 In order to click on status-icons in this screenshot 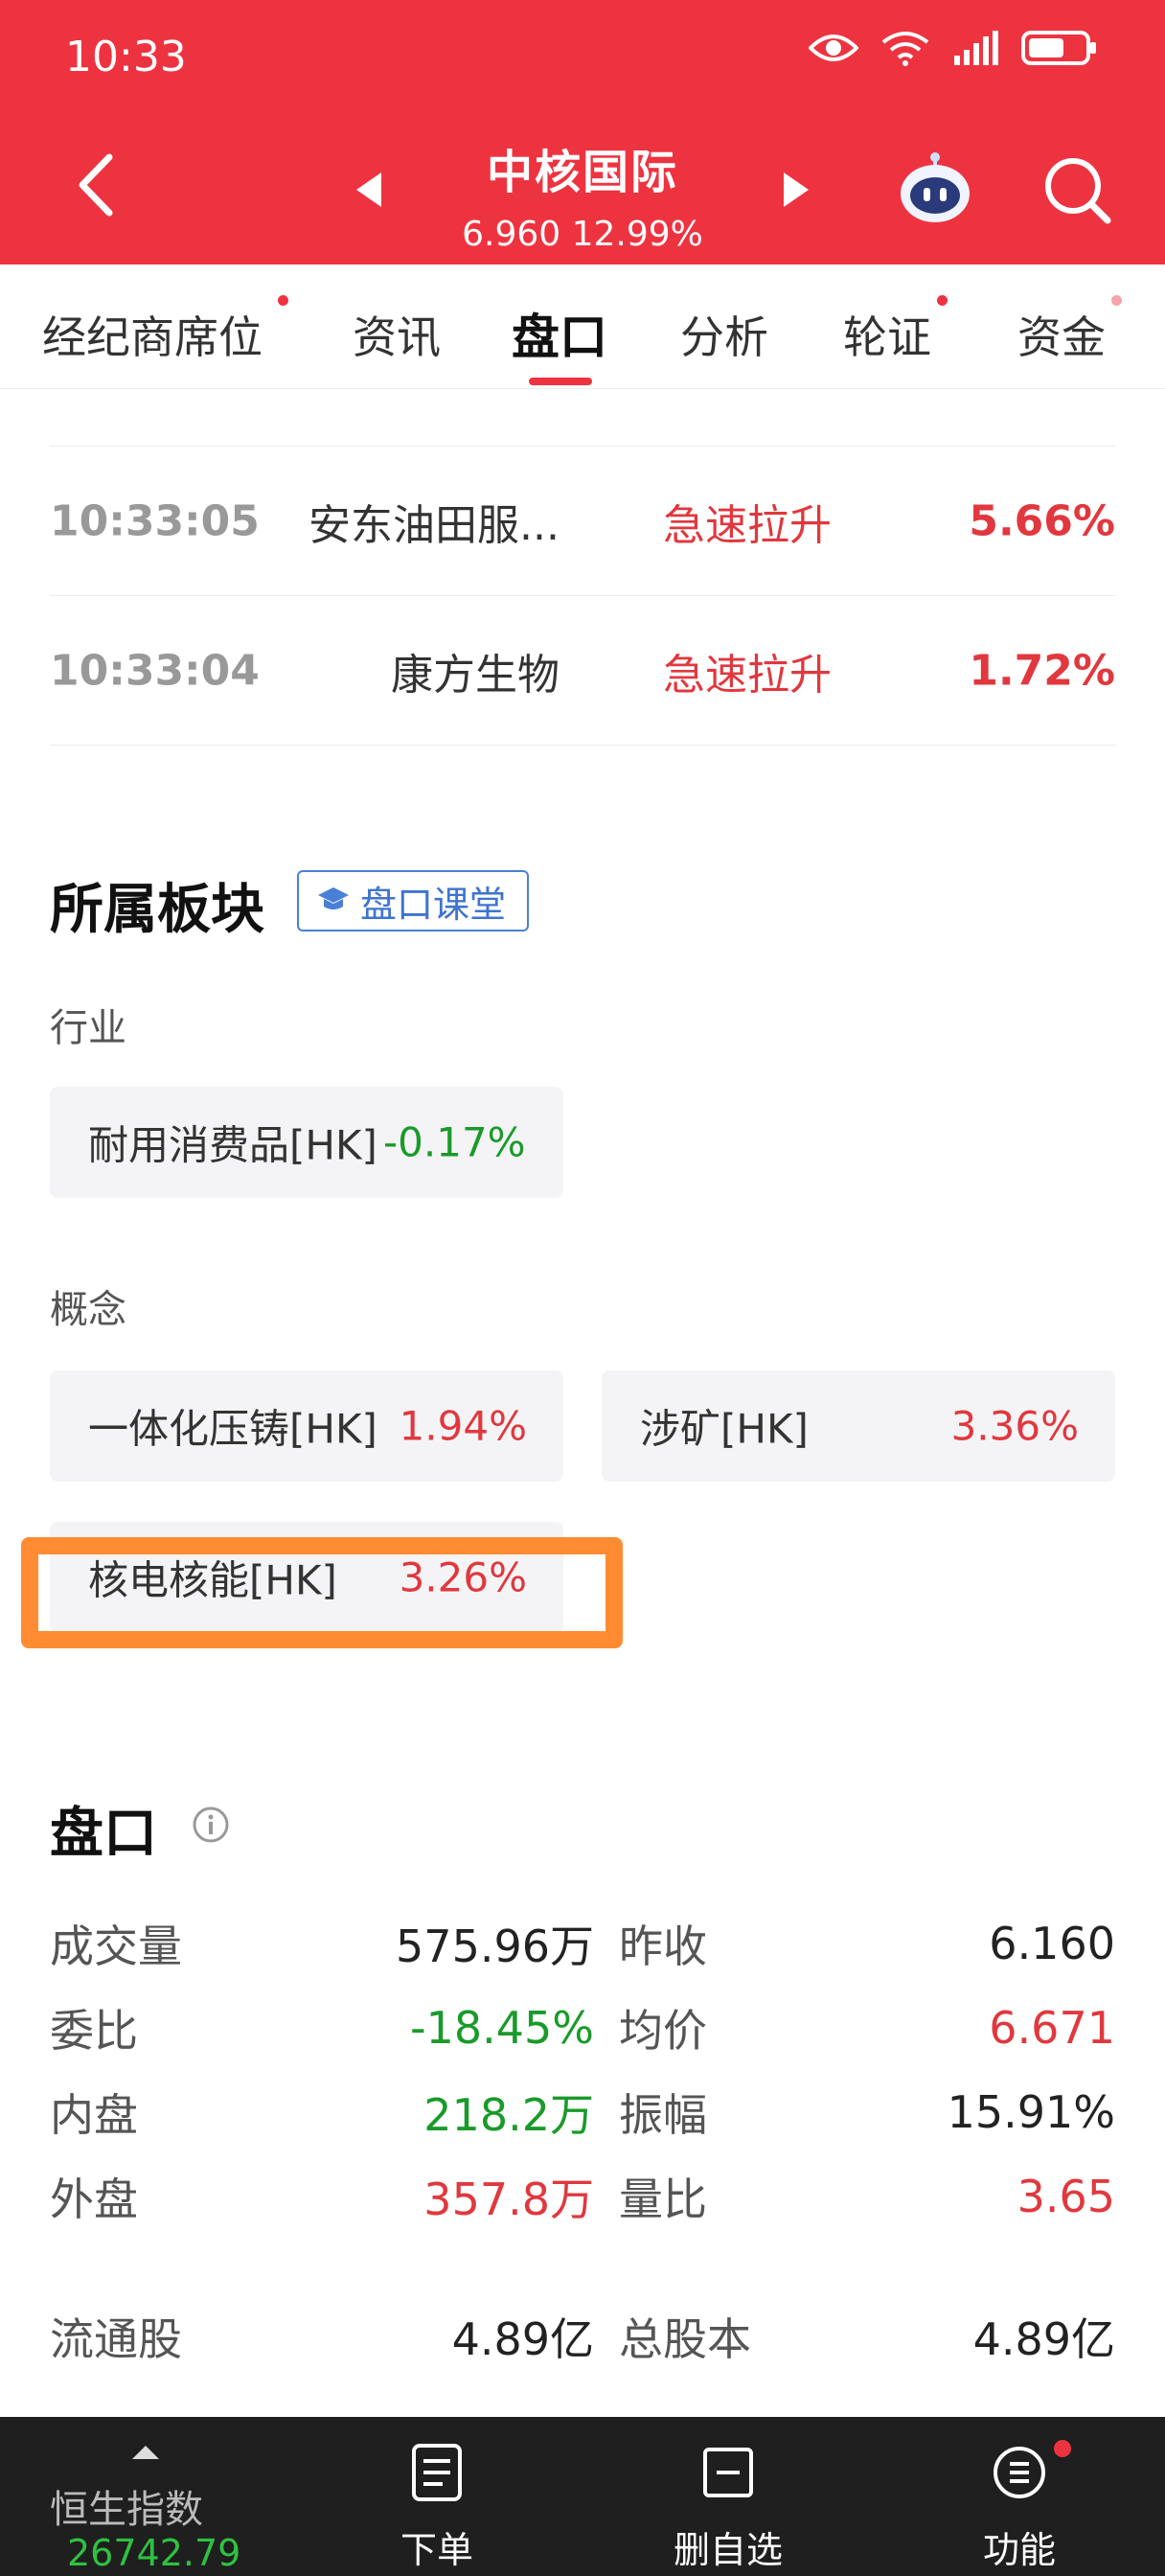, I will do `click(954, 48)`.